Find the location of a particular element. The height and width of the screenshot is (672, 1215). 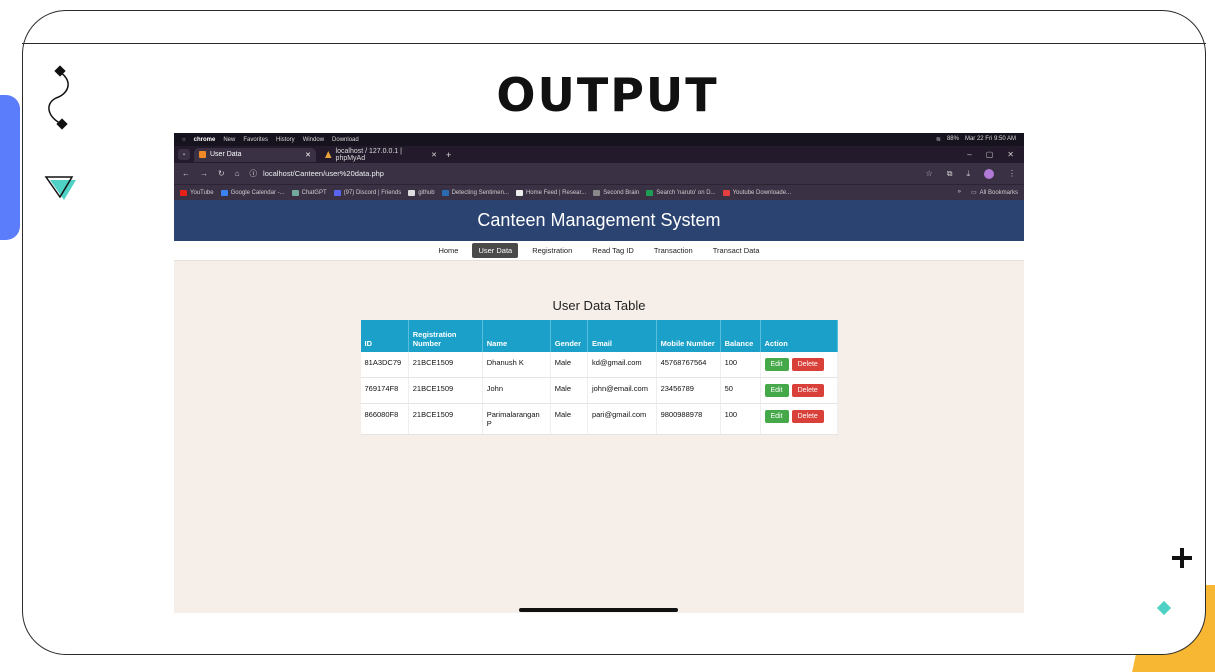

clock: Mar 22 Fri 9:50 AM is located at coordinates (990, 139).